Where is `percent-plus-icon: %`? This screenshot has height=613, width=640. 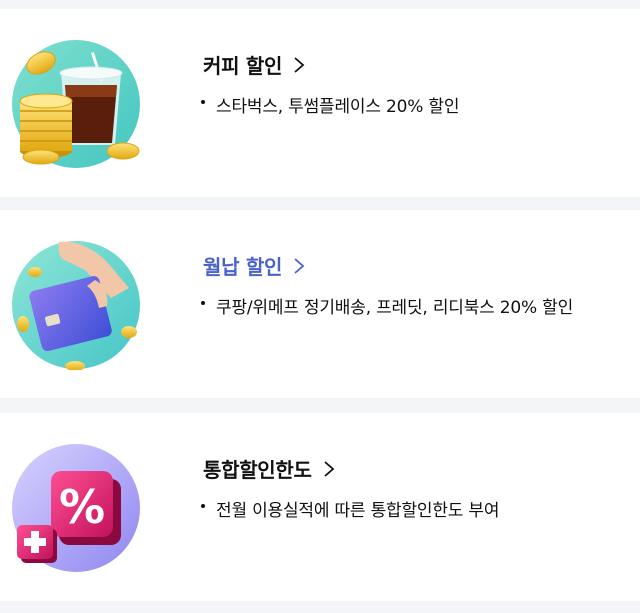 percent-plus-icon: % is located at coordinates (76, 508).